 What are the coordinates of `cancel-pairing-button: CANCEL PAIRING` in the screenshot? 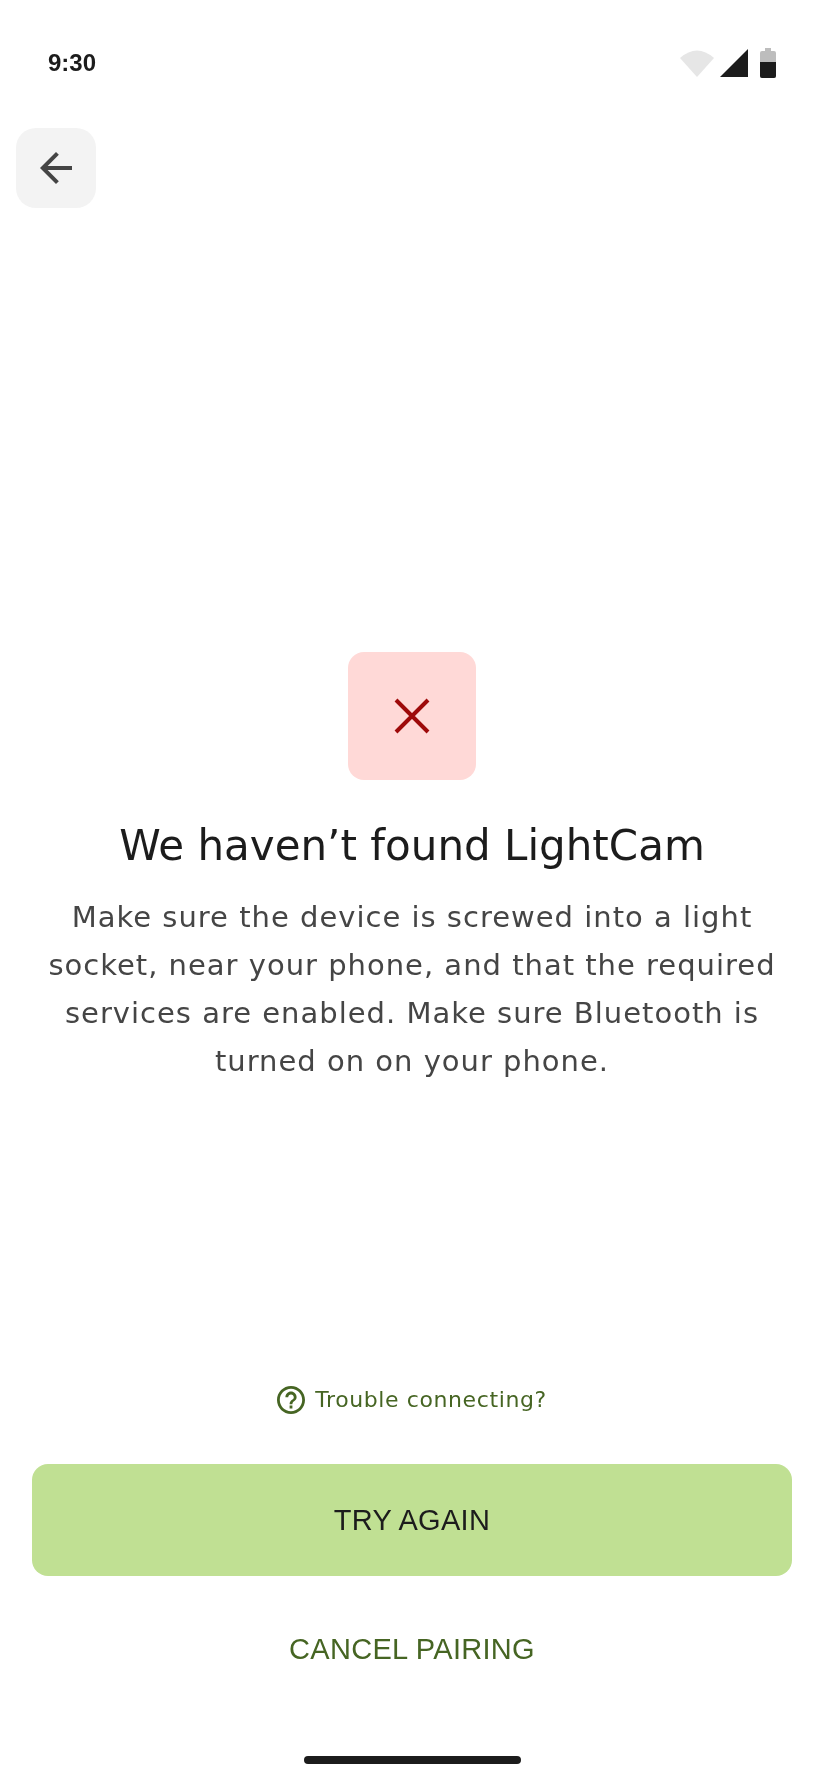 It's located at (412, 1649).